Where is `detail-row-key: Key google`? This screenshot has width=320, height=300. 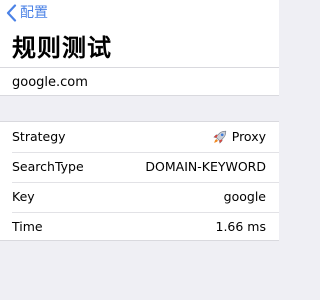 detail-row-key: Key google is located at coordinates (139, 197).